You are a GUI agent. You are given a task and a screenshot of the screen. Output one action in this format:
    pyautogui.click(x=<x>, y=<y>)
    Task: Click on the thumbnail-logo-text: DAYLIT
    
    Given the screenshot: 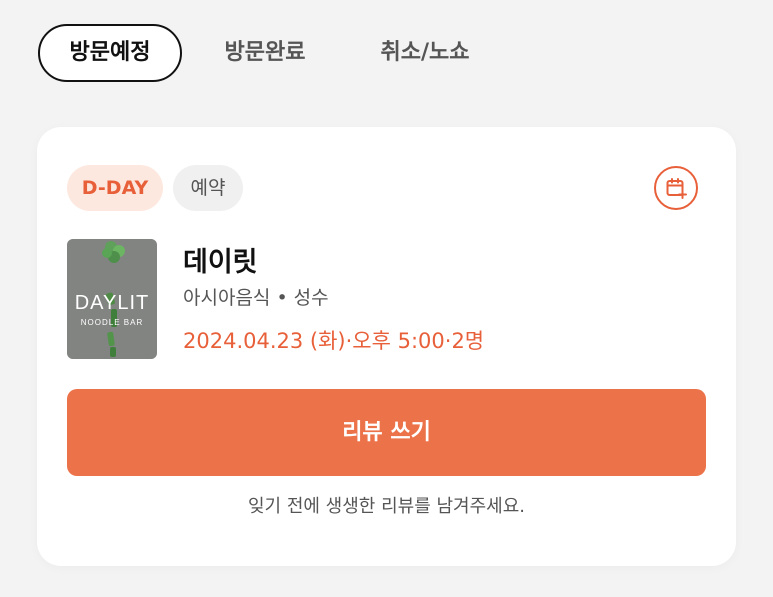 What is the action you would take?
    pyautogui.click(x=112, y=303)
    